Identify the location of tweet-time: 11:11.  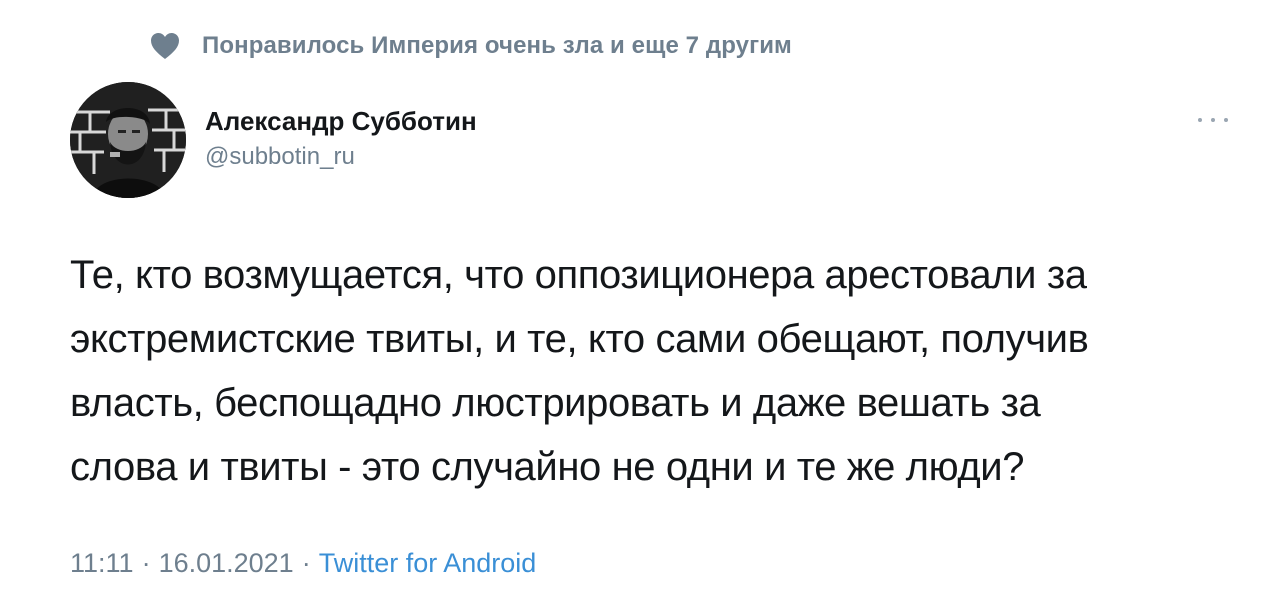
(102, 563).